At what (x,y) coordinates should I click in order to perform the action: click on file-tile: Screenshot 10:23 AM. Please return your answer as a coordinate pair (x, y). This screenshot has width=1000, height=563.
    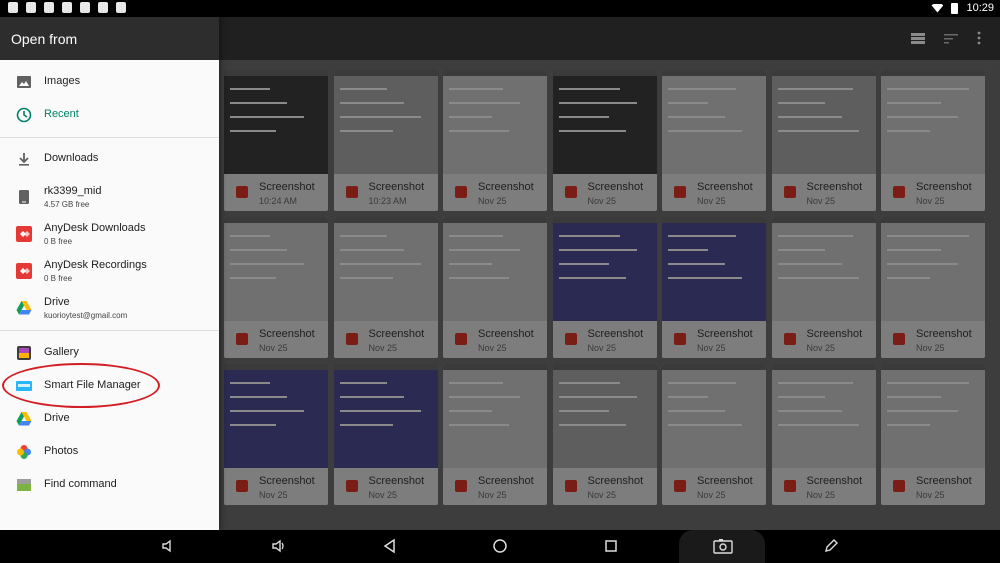
    Looking at the image, I should click on (385, 140).